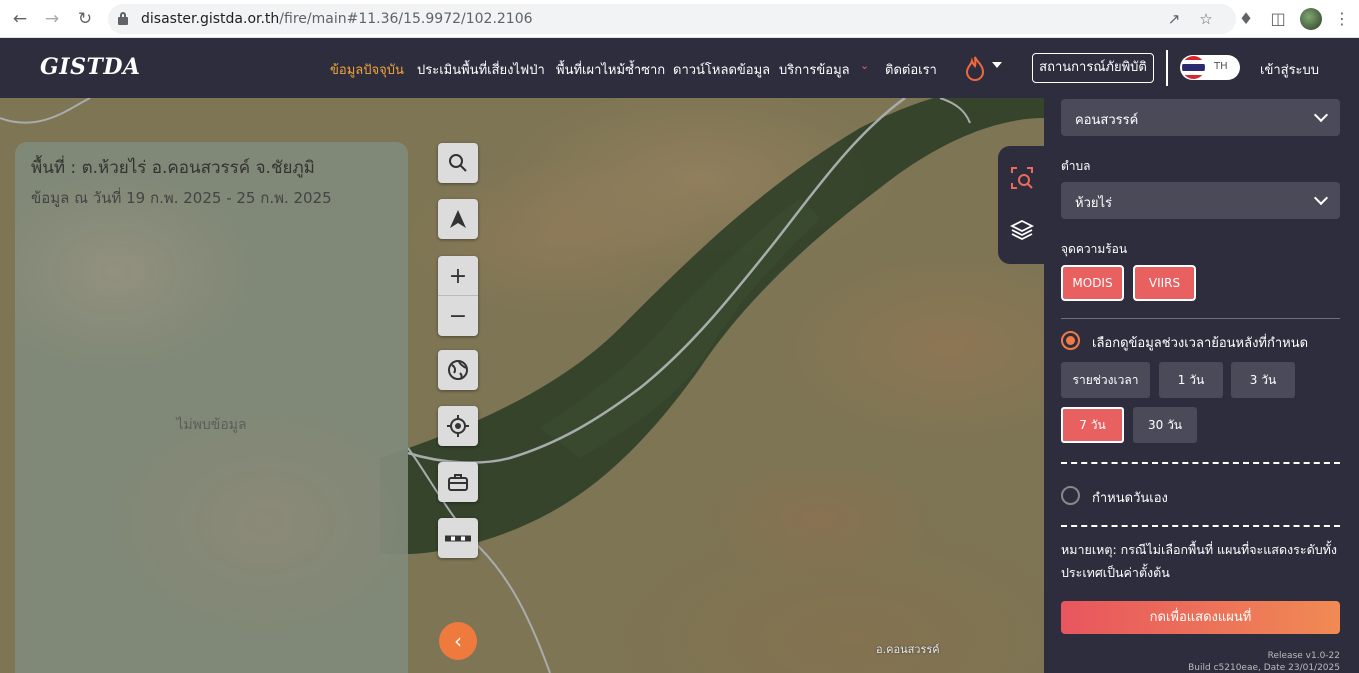  What do you see at coordinates (481, 69) in the screenshot?
I see `nav-fire-risk: ประเมินพื้นที่เสี่ยงไฟป่า` at bounding box center [481, 69].